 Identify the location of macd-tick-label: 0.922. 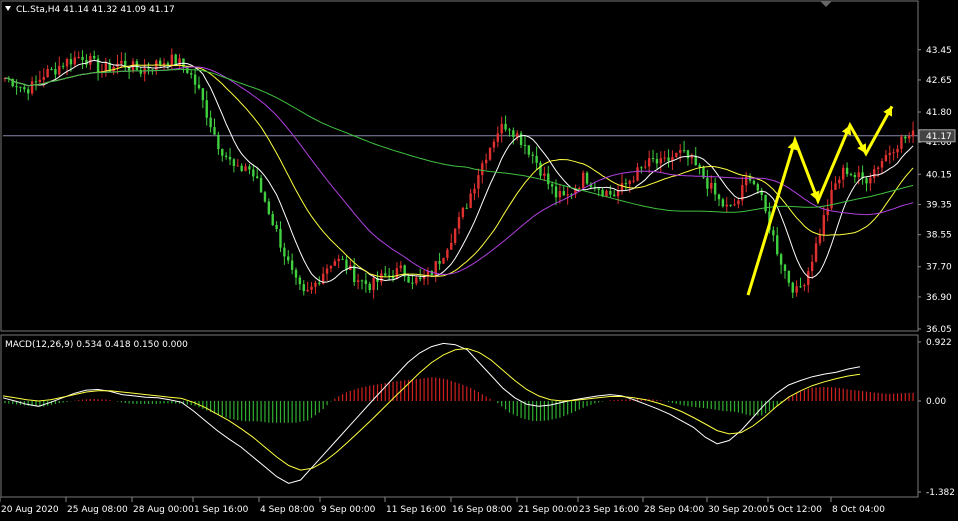
(939, 343).